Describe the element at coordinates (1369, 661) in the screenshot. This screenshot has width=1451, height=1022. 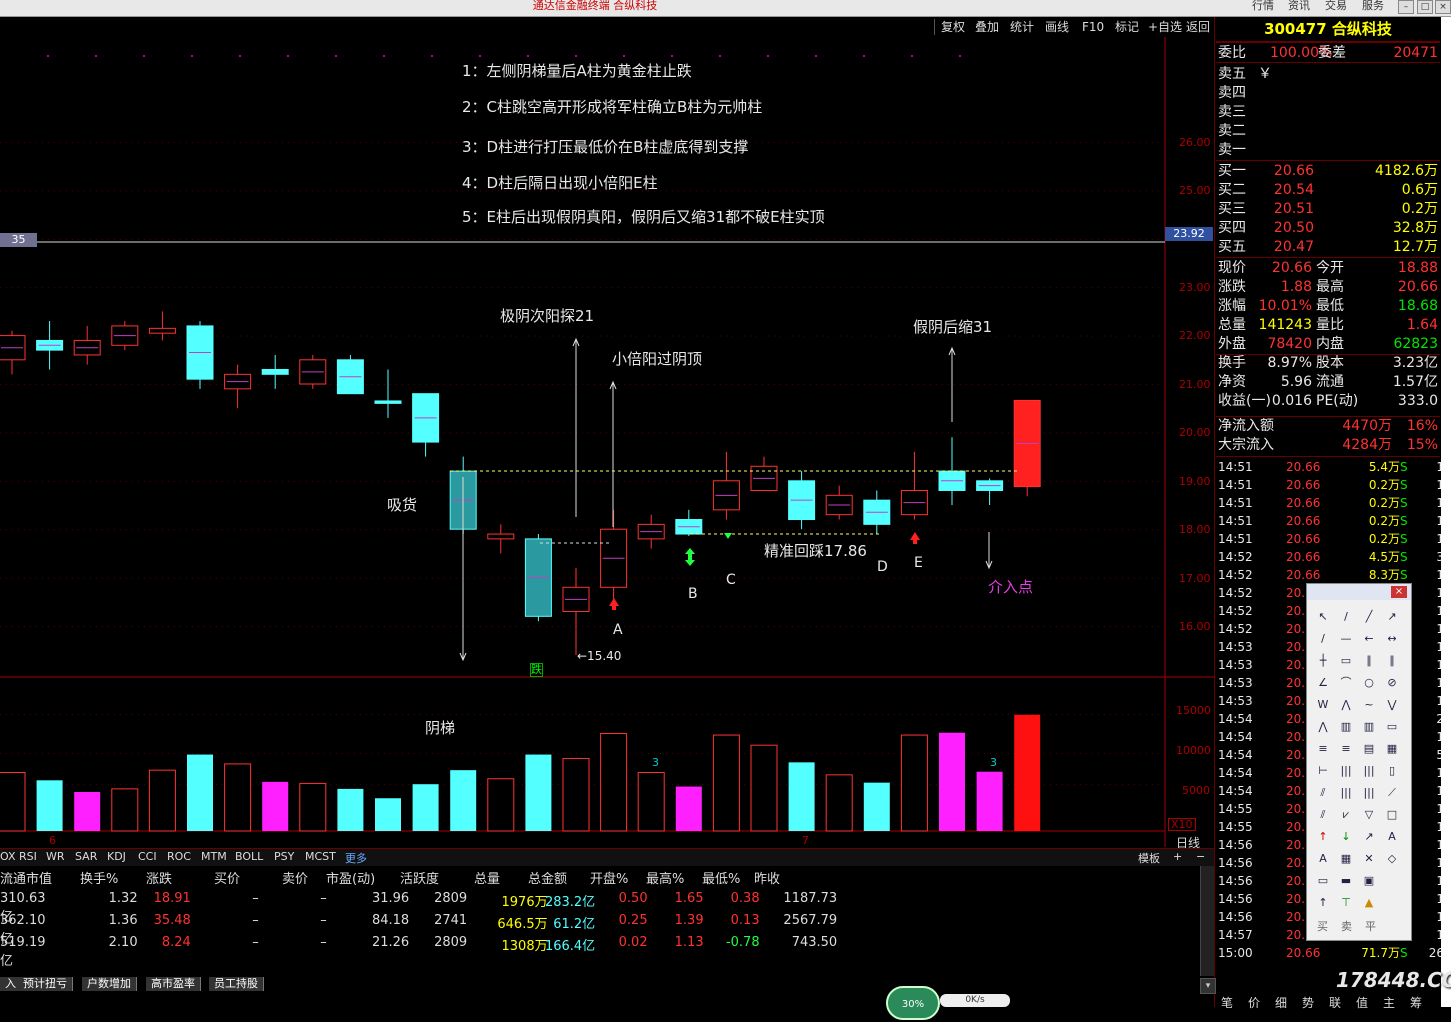
I see `draw-tool-icon: ∥` at that location.